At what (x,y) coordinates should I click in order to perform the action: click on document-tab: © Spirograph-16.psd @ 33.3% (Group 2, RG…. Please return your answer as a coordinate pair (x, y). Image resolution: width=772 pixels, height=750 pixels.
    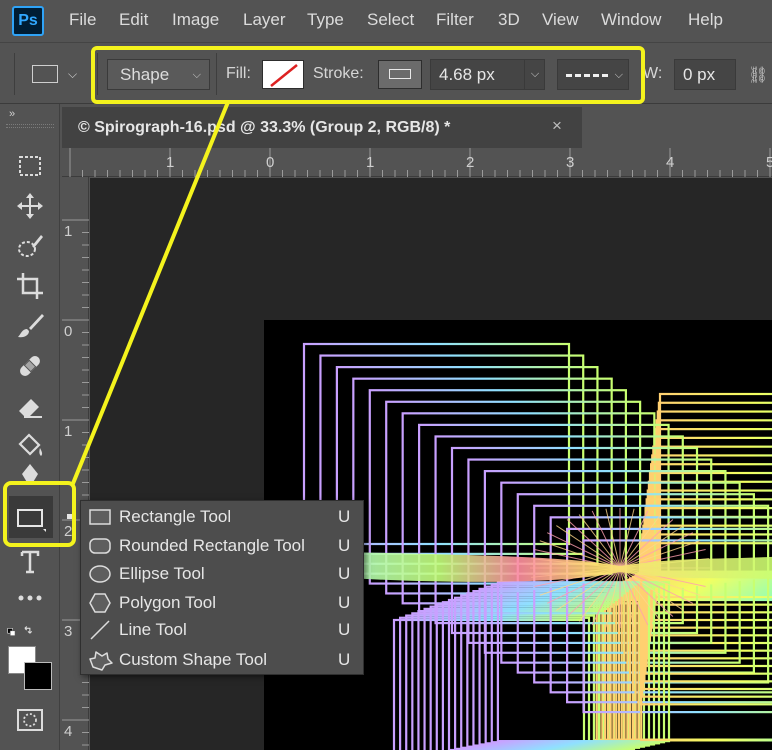
    Looking at the image, I should click on (322, 127).